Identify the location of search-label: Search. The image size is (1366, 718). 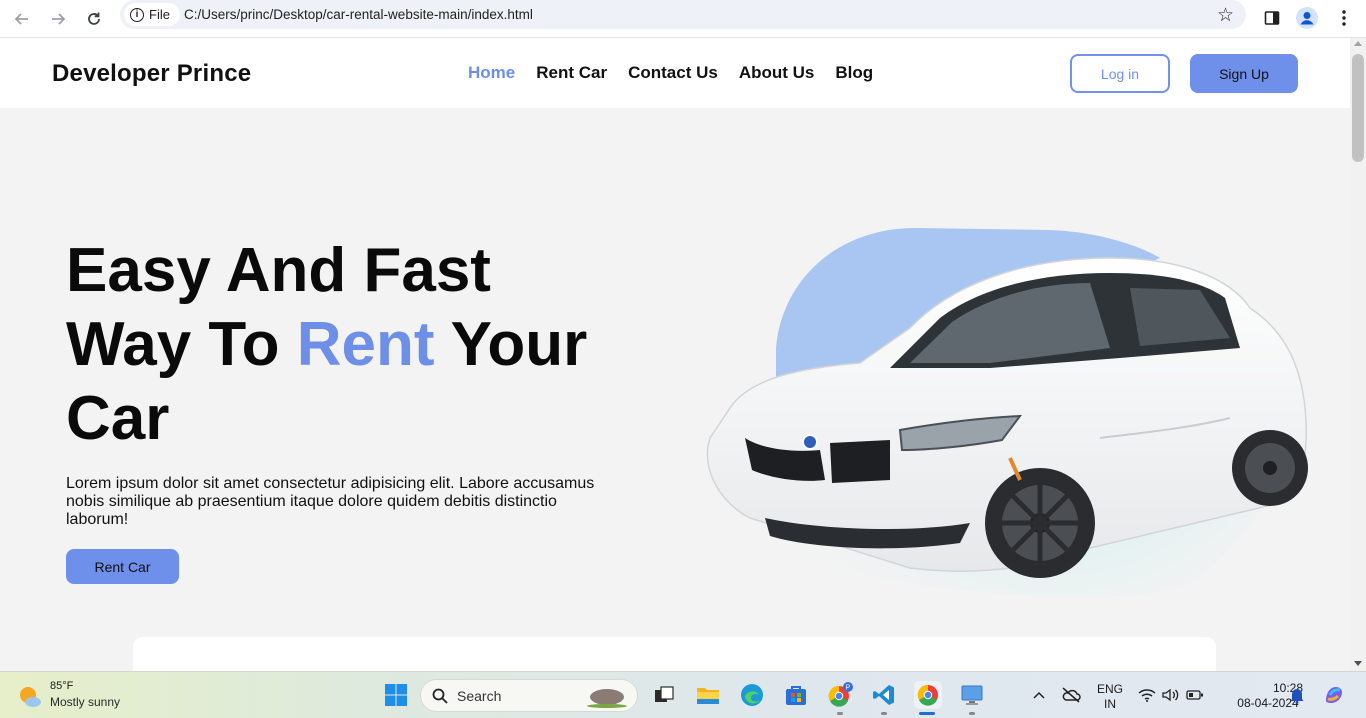
(479, 696).